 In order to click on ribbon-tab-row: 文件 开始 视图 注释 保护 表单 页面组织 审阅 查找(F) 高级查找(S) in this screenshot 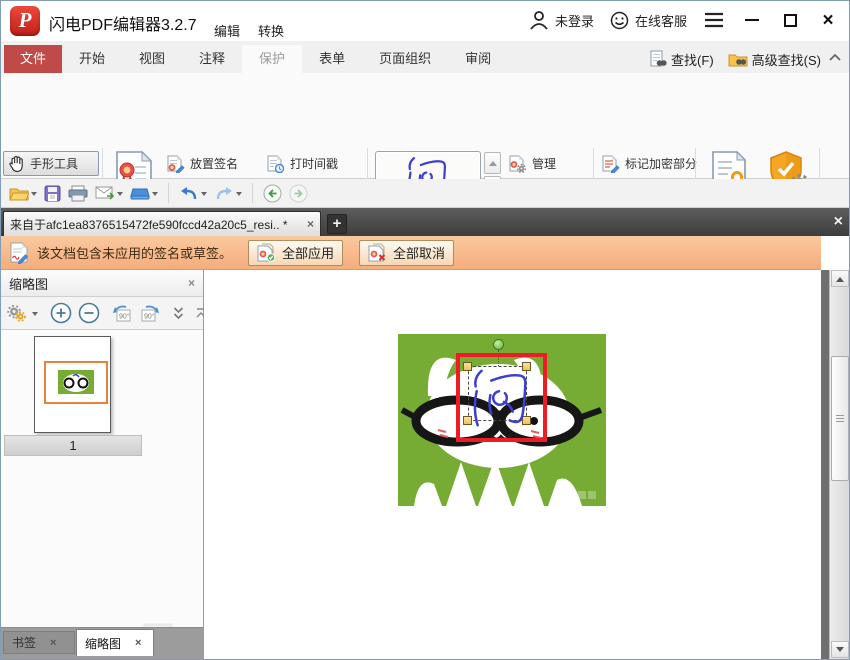, I will do `click(425, 57)`.